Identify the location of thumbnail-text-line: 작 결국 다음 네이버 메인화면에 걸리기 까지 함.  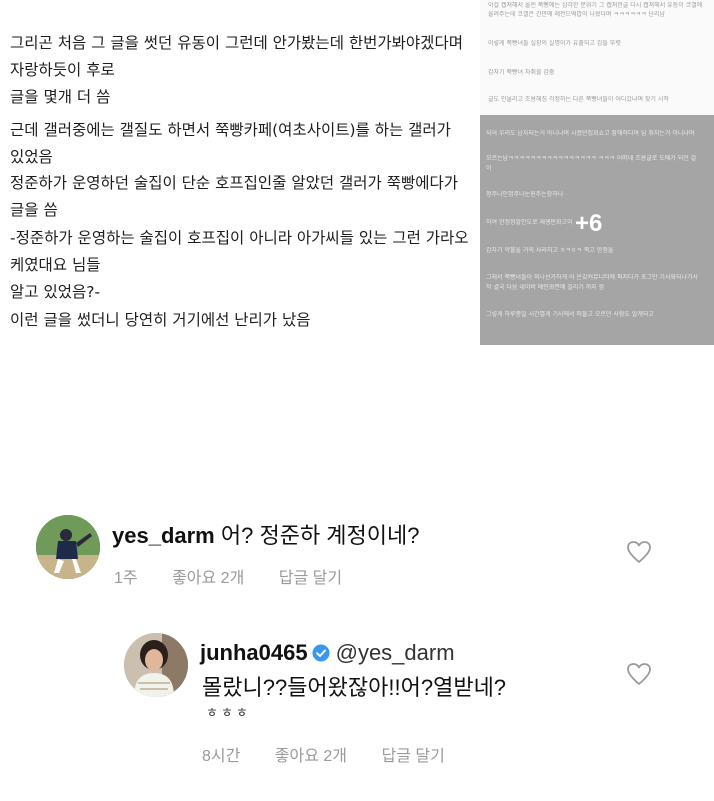
(545, 287).